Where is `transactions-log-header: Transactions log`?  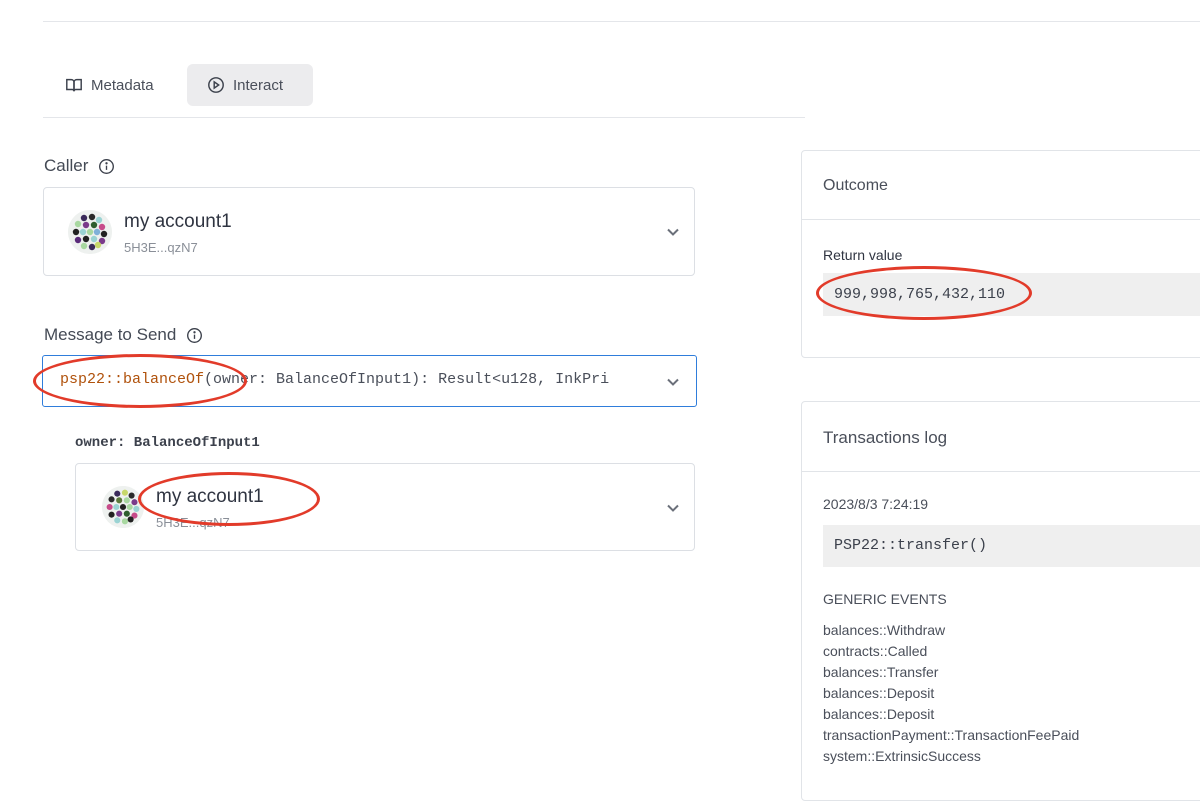
transactions-log-header: Transactions log is located at coordinates (1001, 437).